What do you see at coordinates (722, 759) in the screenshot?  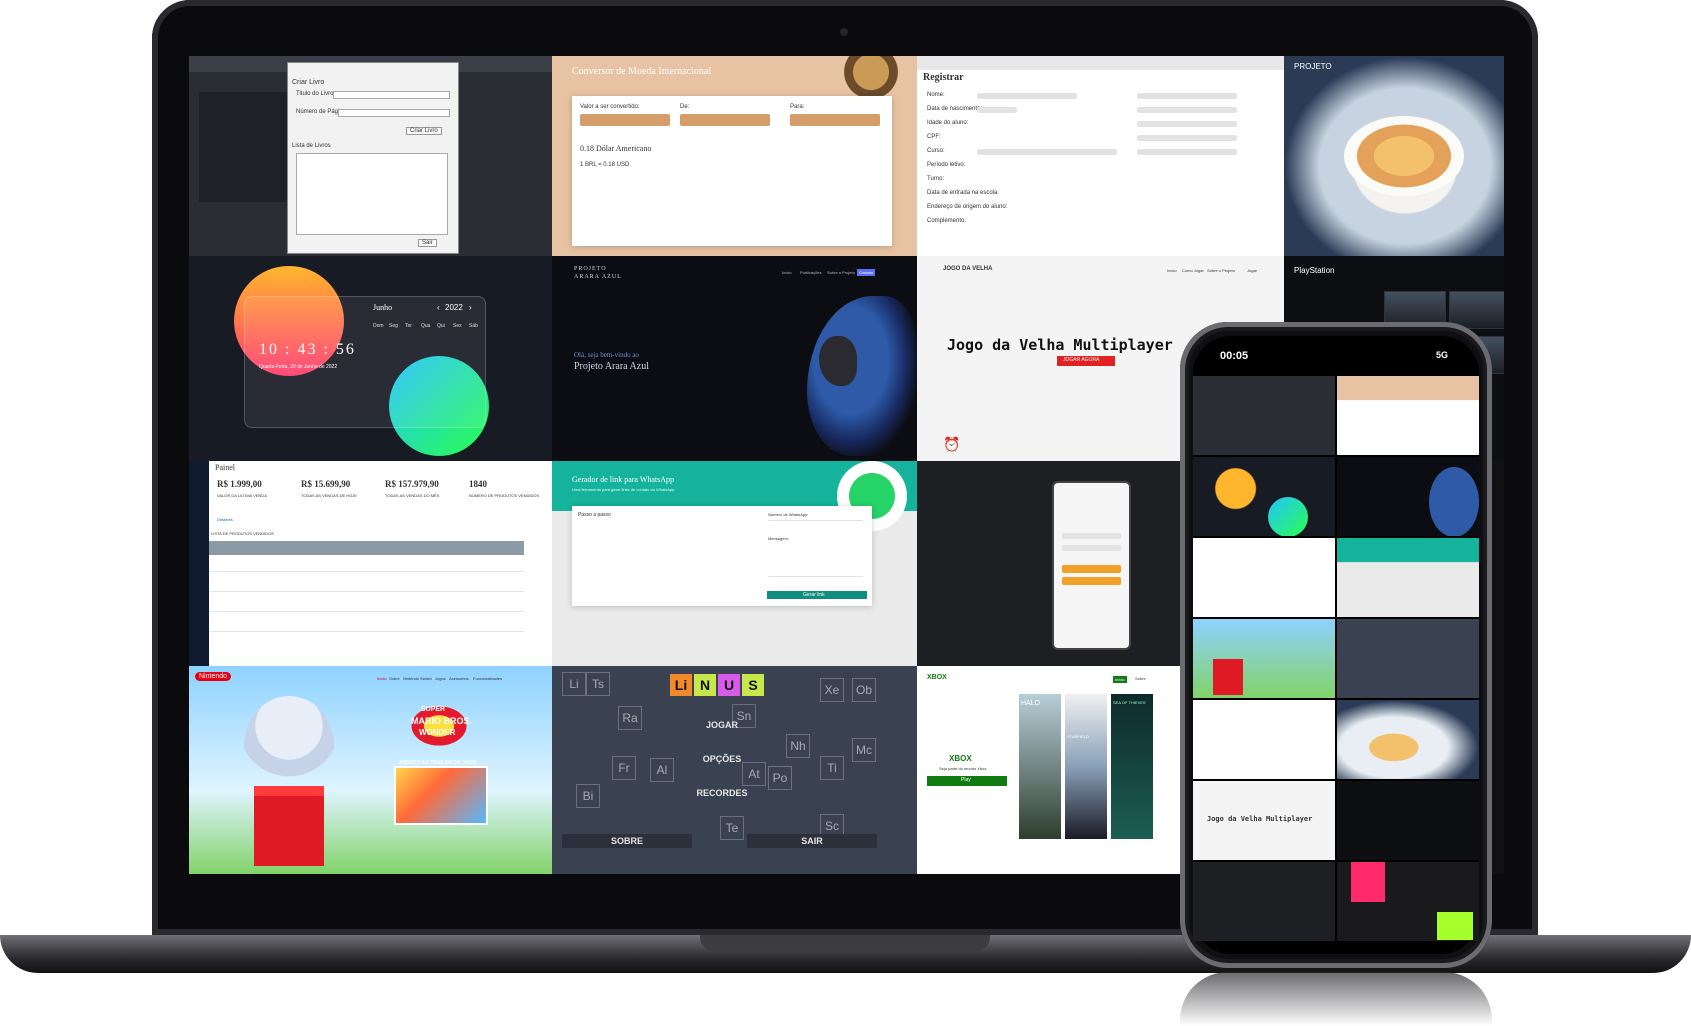 I see `menu-options: OPÇÕES` at bounding box center [722, 759].